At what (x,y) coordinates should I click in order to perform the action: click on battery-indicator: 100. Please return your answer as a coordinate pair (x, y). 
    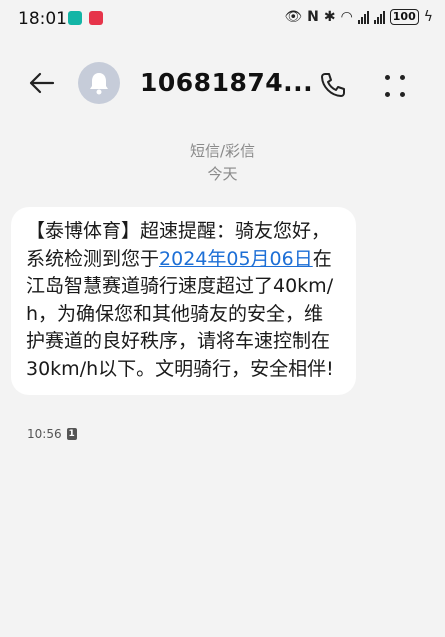
    Looking at the image, I should click on (404, 17).